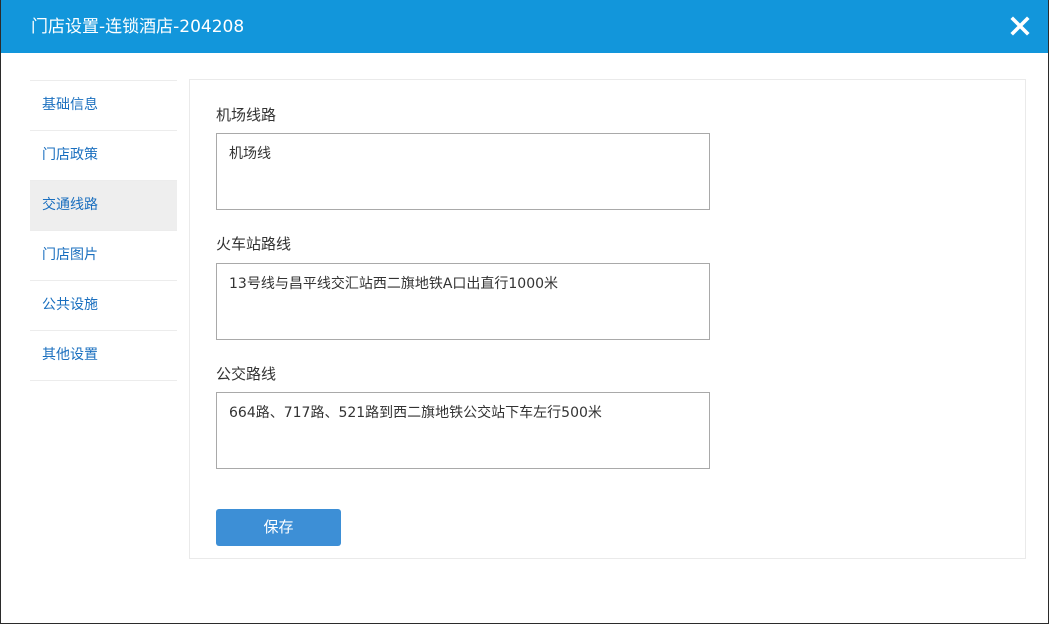 This screenshot has height=625, width=1049. I want to click on sidebar-item-label: 公共设施, so click(70, 305).